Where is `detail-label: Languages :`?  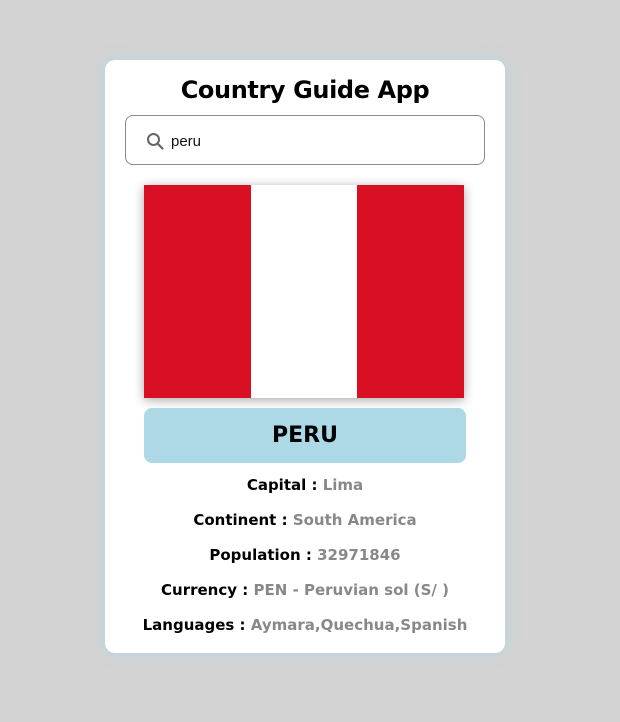 detail-label: Languages : is located at coordinates (194, 625).